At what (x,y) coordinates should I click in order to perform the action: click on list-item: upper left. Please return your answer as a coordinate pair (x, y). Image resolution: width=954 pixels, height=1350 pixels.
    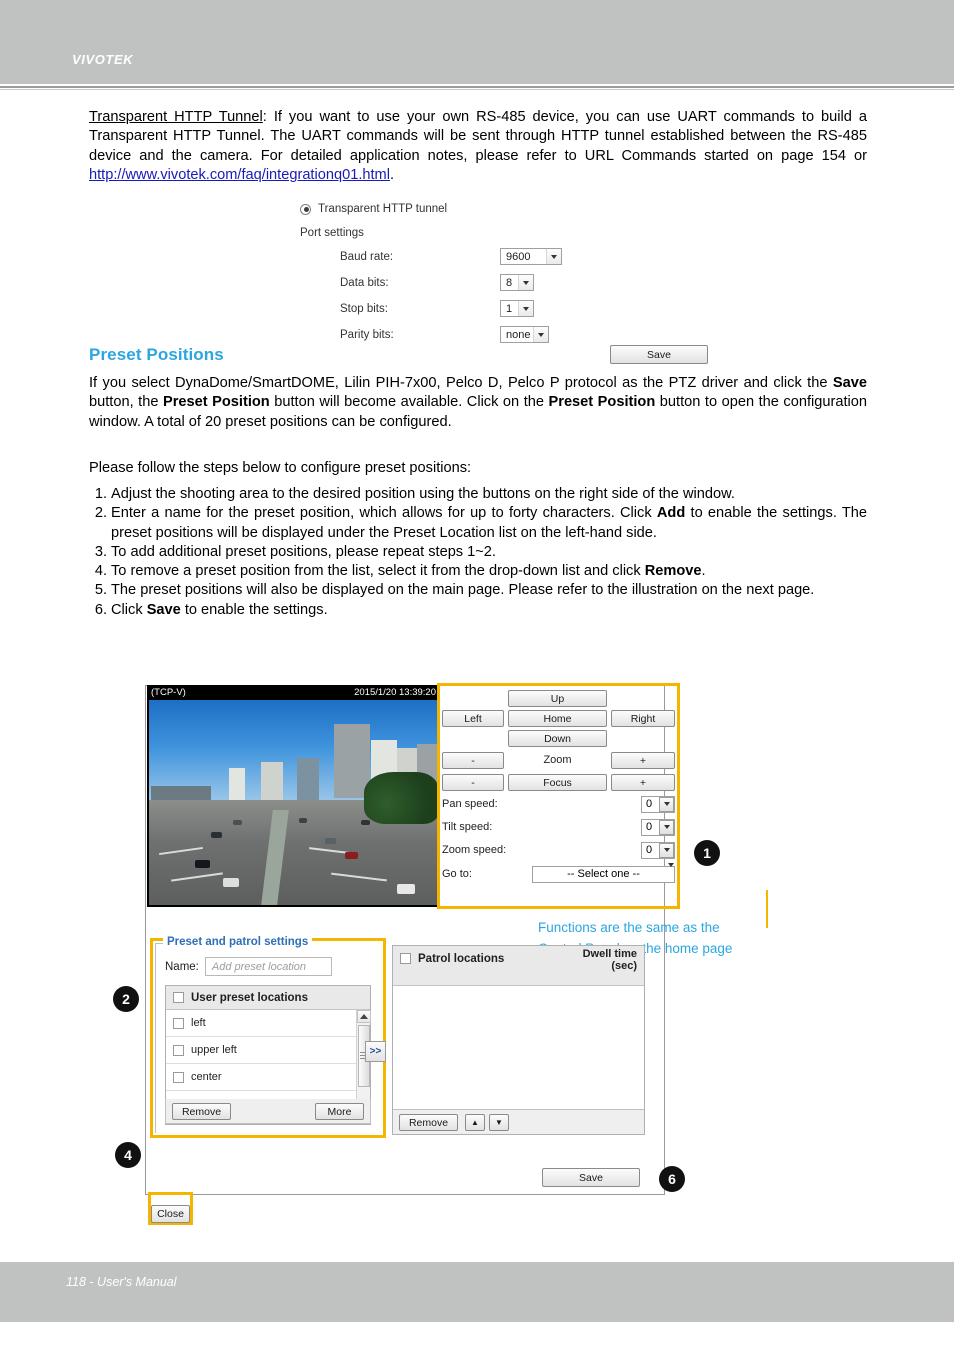
    Looking at the image, I should click on (268, 1050).